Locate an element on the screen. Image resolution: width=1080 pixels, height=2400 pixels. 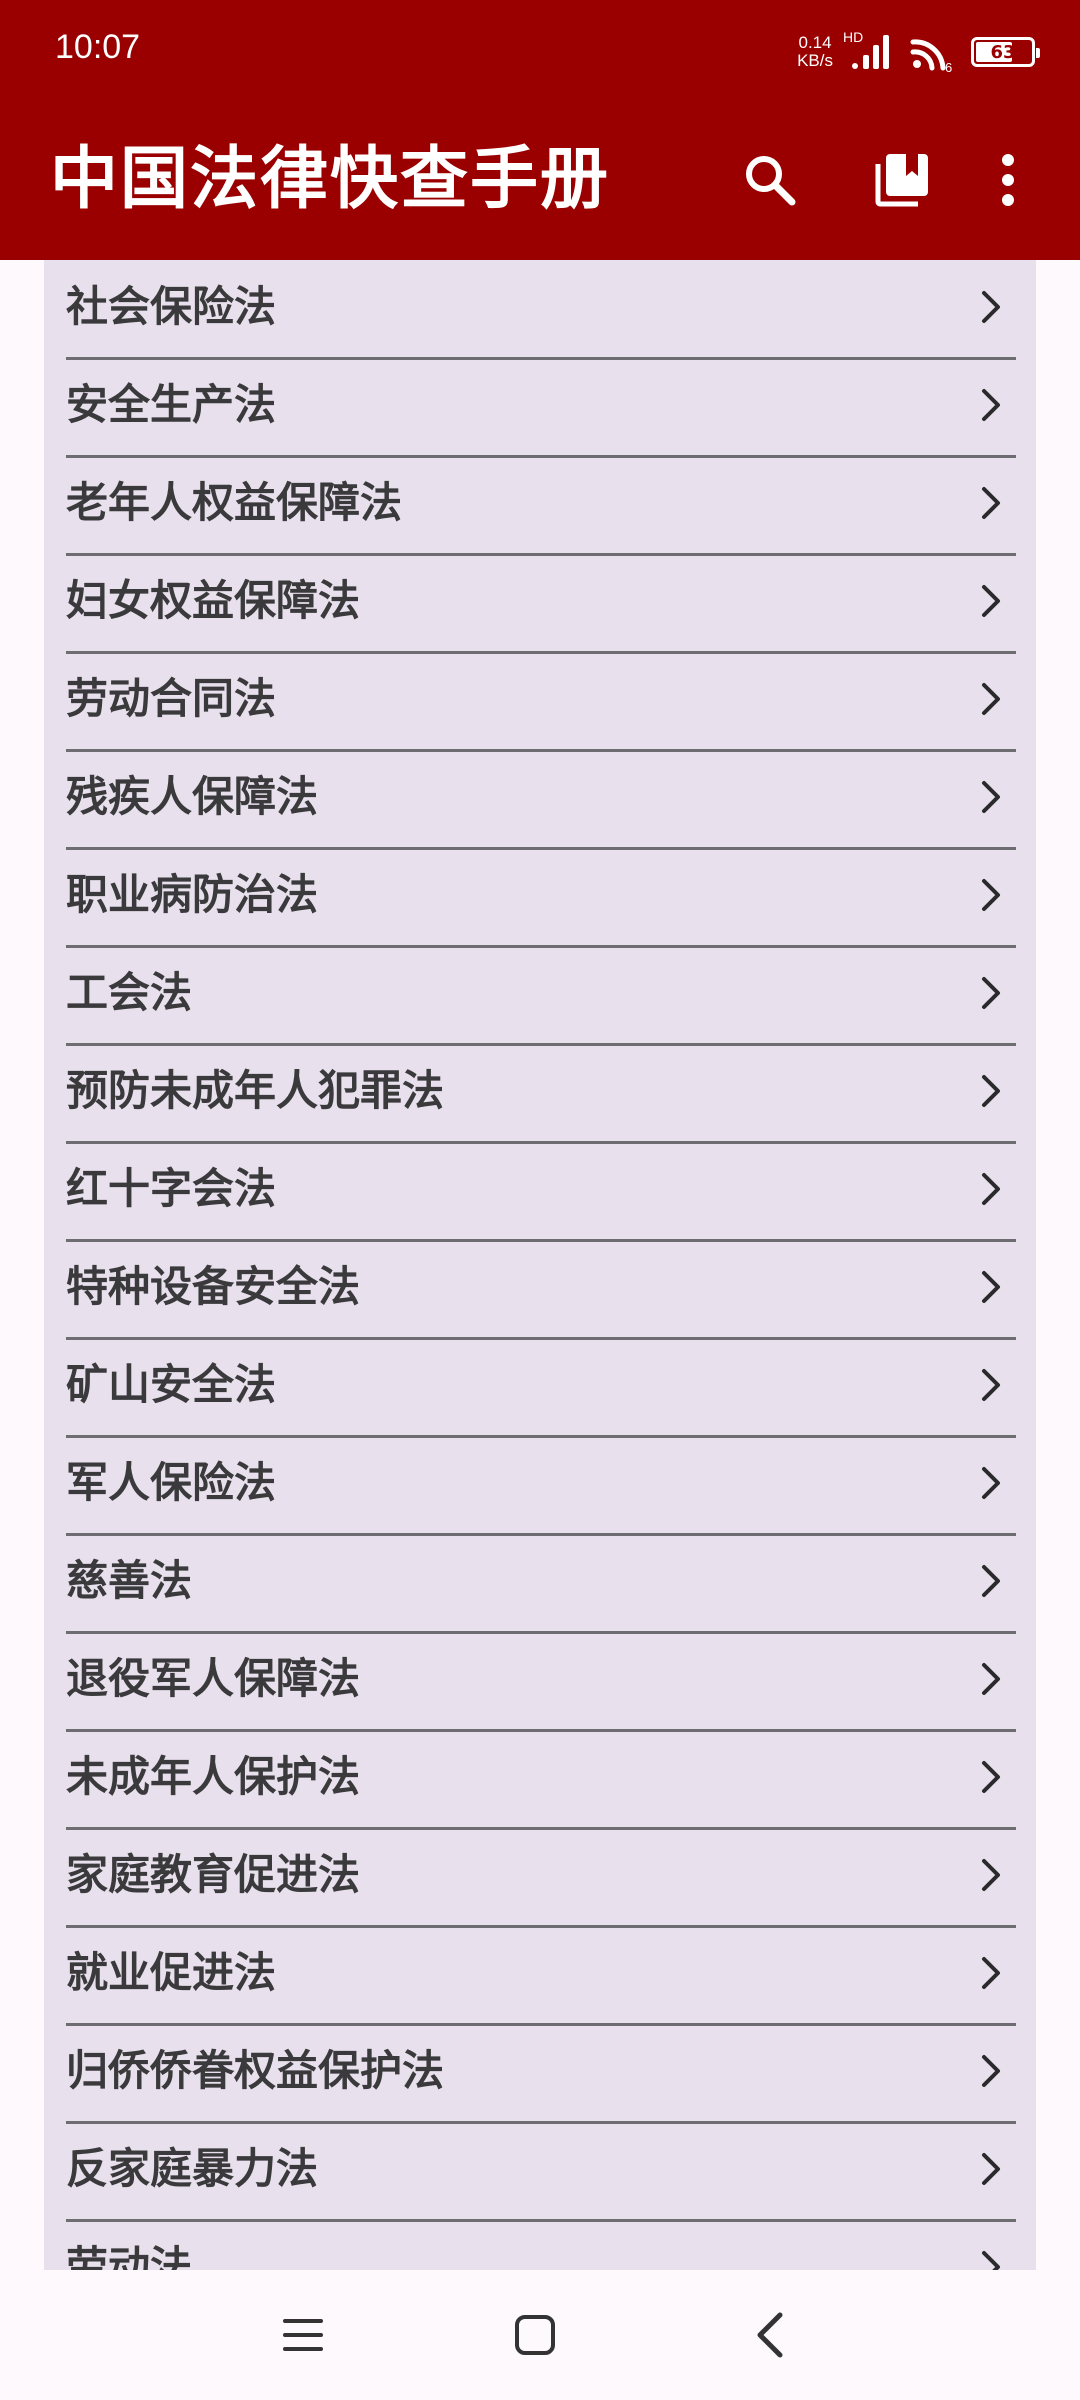
back-nav-button is located at coordinates (770, 2335).